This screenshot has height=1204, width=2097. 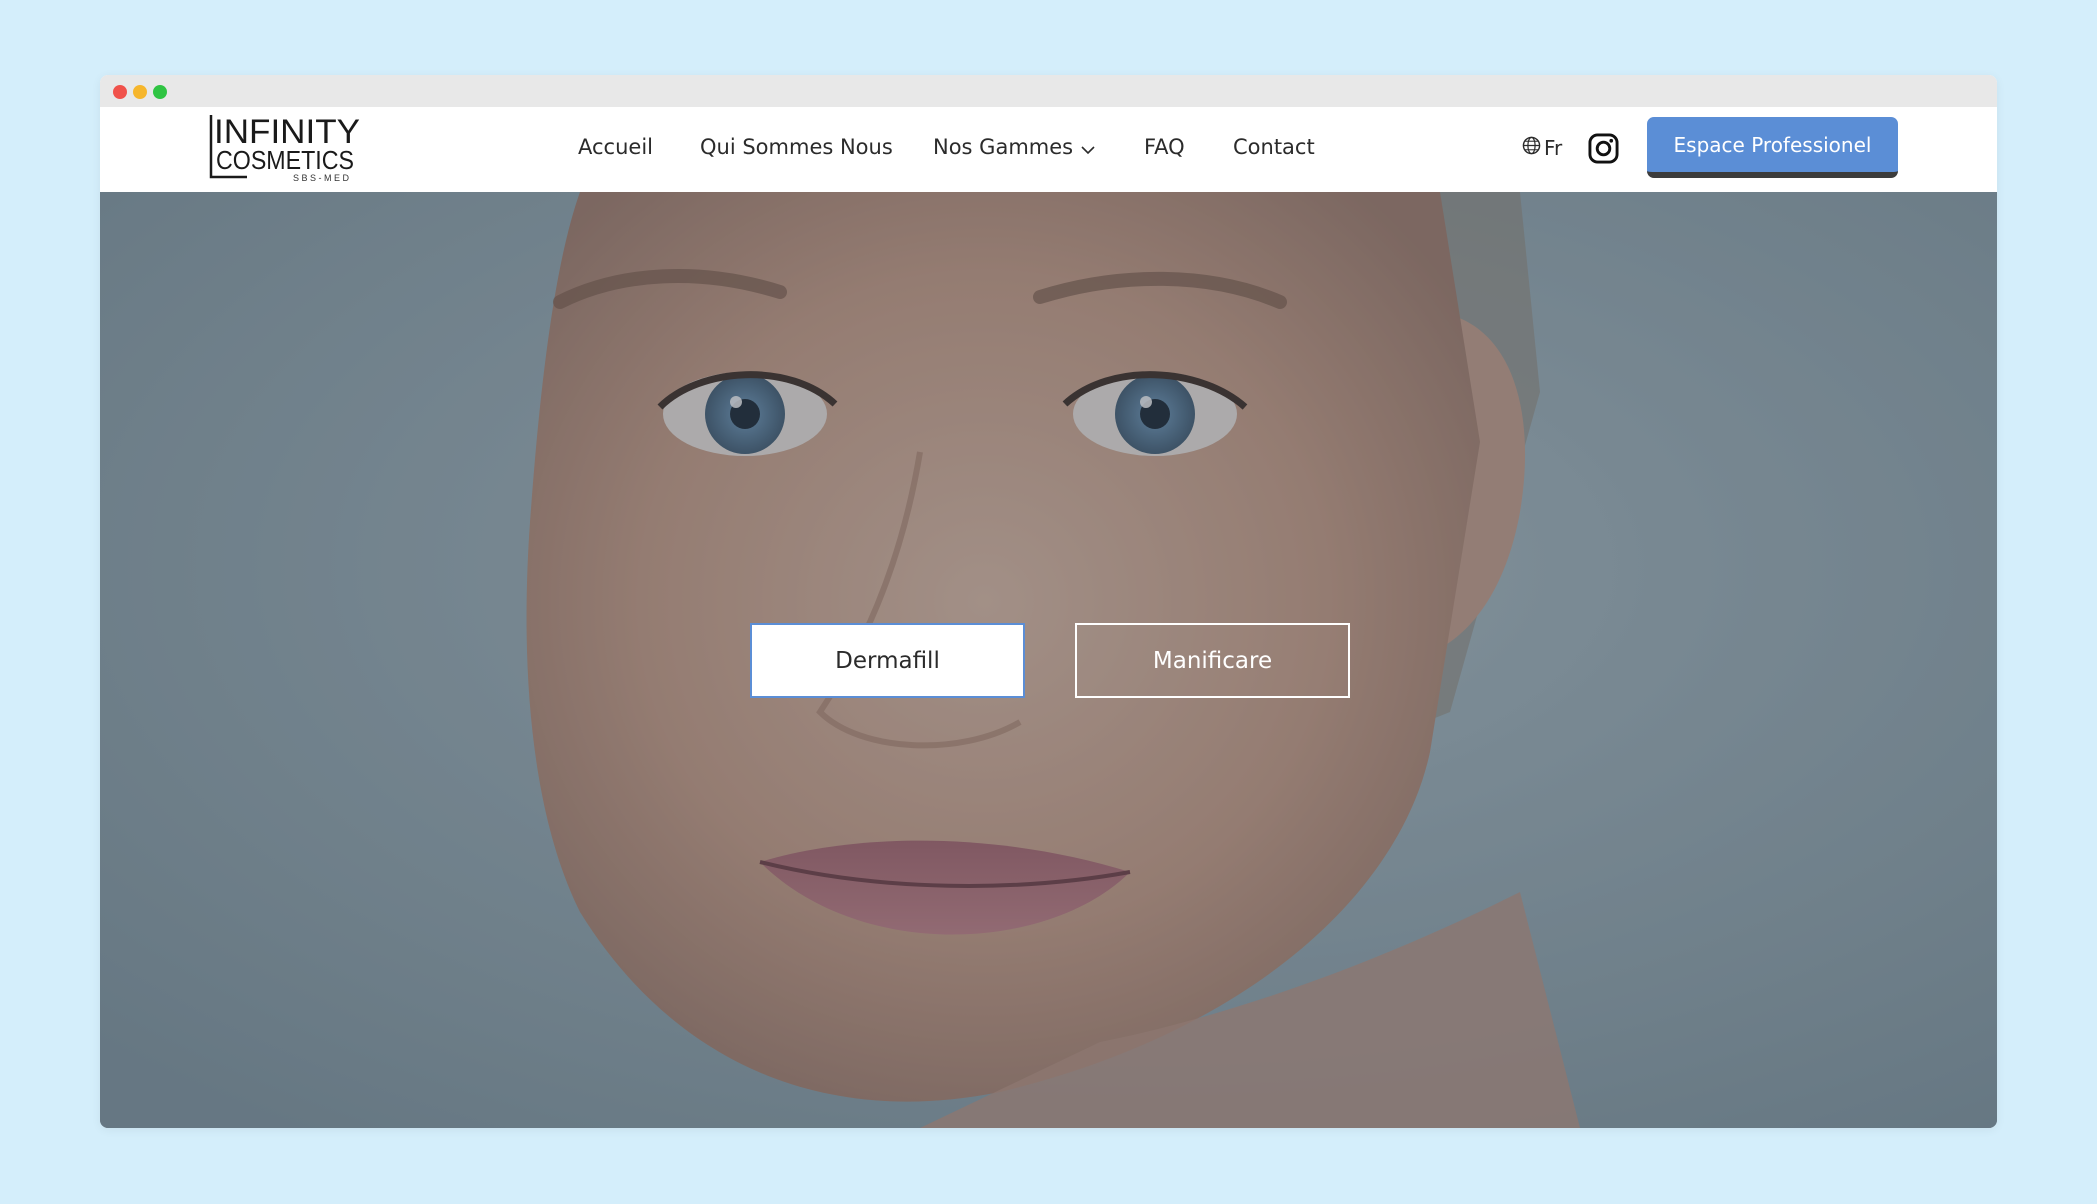 I want to click on globe-icon, so click(x=1531, y=148).